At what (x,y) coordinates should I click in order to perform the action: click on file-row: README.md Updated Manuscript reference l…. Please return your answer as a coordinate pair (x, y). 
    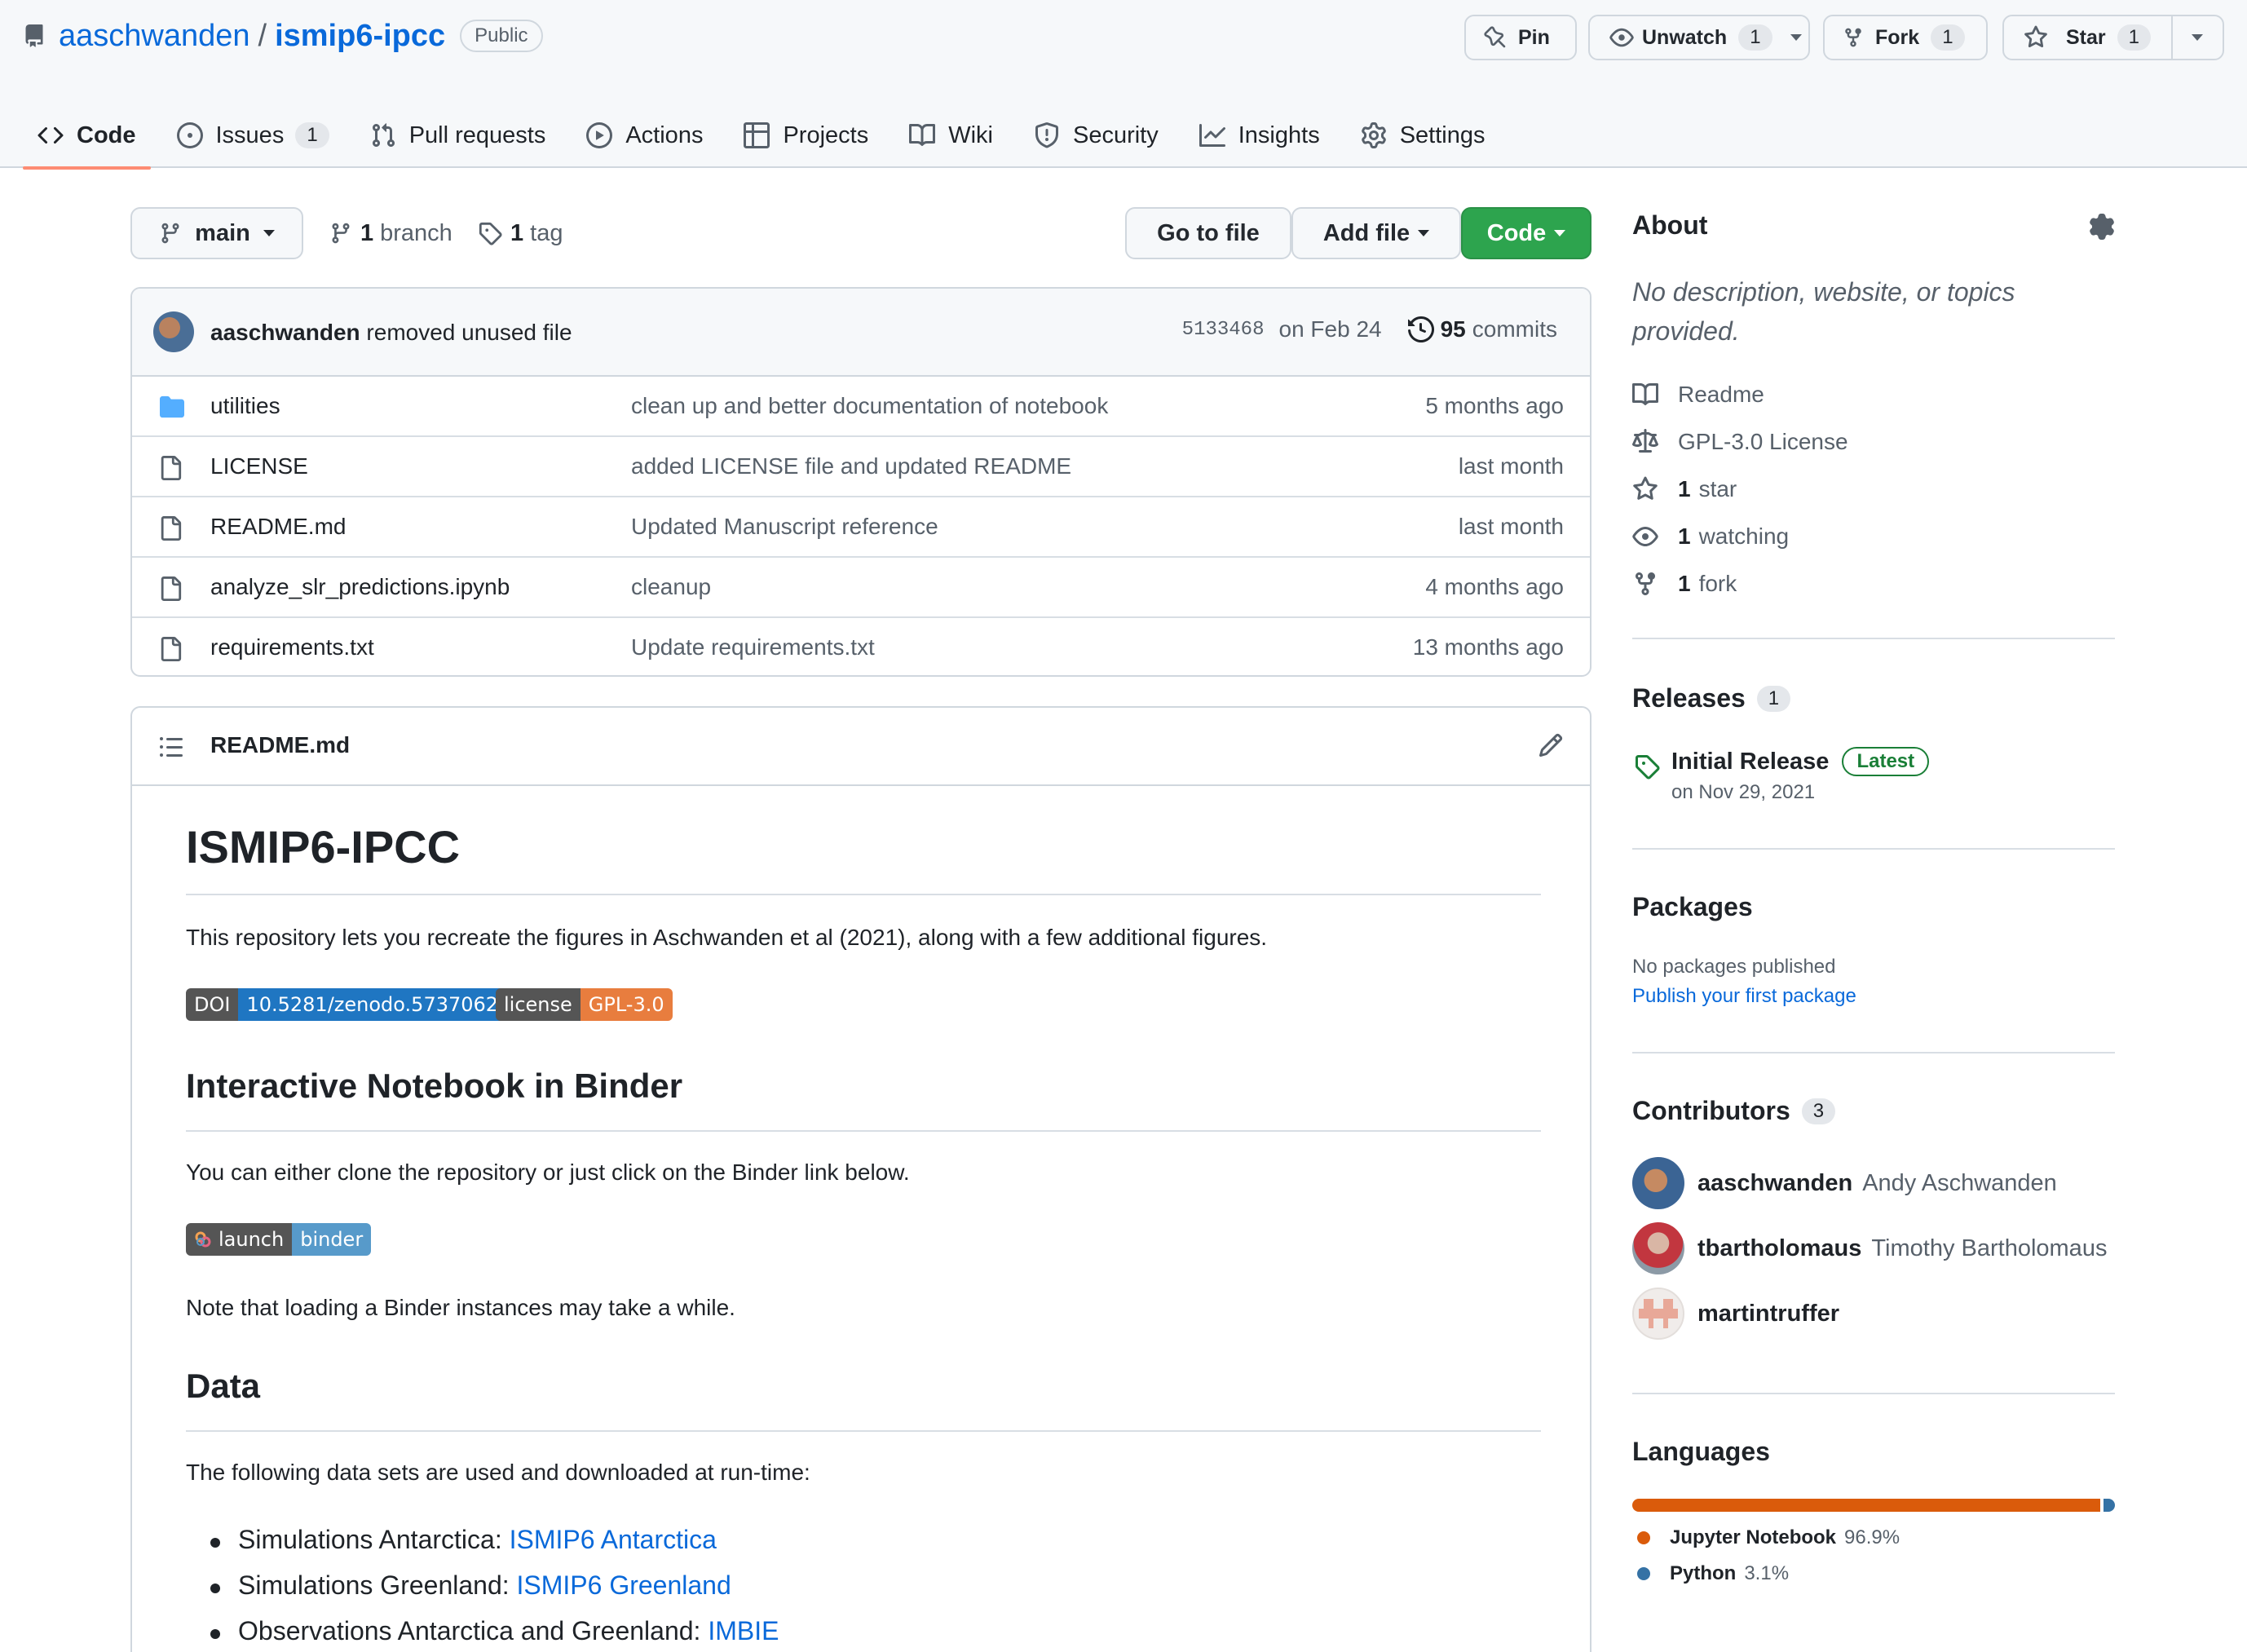
    Looking at the image, I should click on (861, 528).